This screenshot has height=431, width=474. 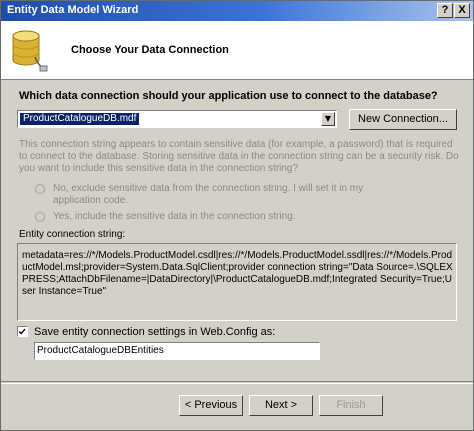 I want to click on window-title: Entity Data Model Wizard, so click(x=73, y=10).